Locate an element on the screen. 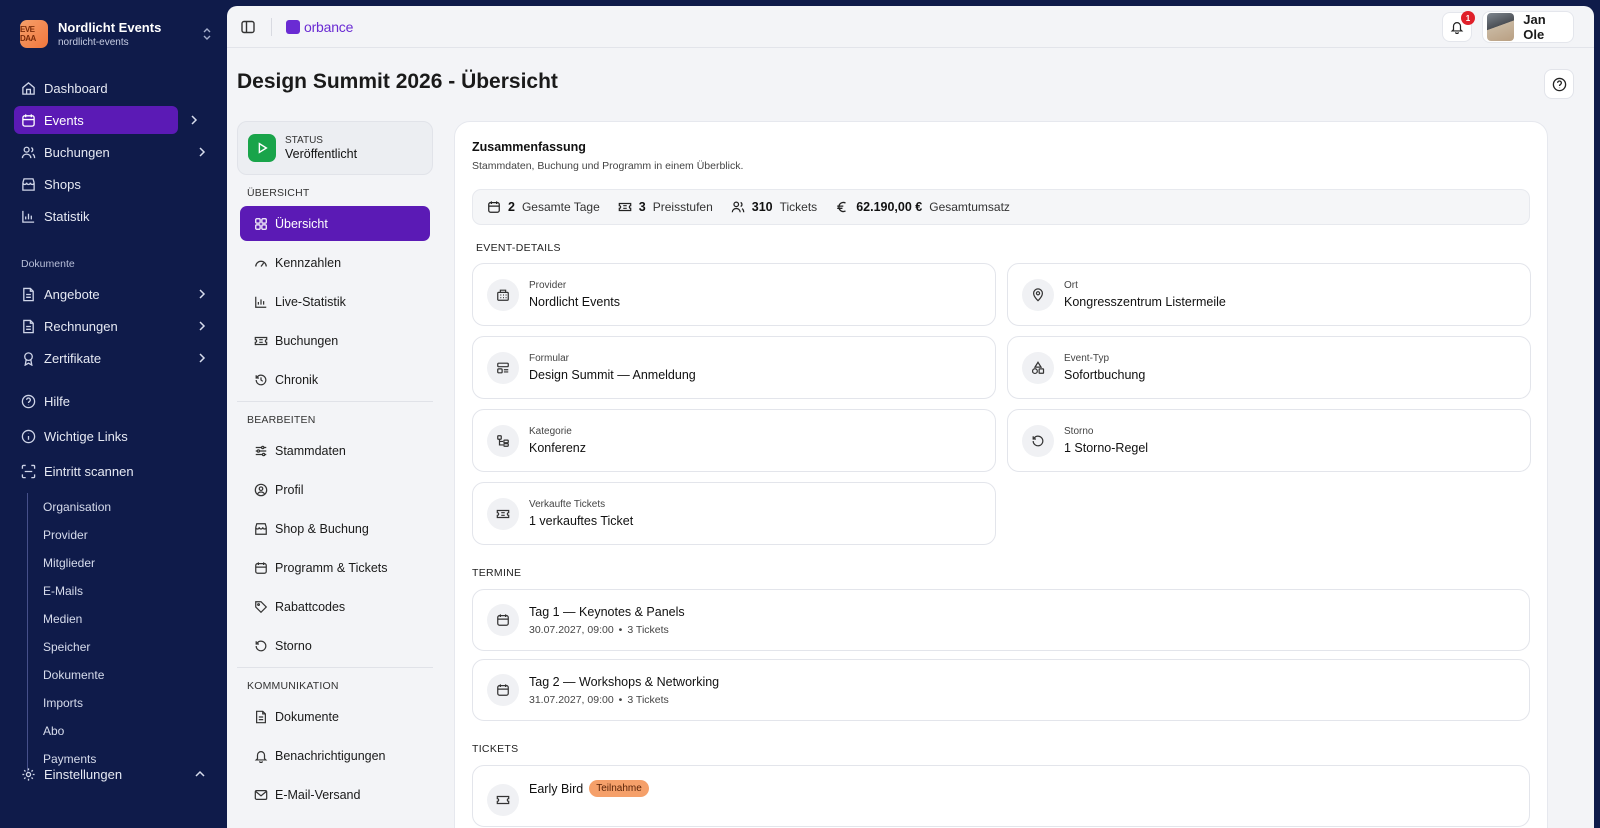  submenu-item-abo: Abo is located at coordinates (127, 731).